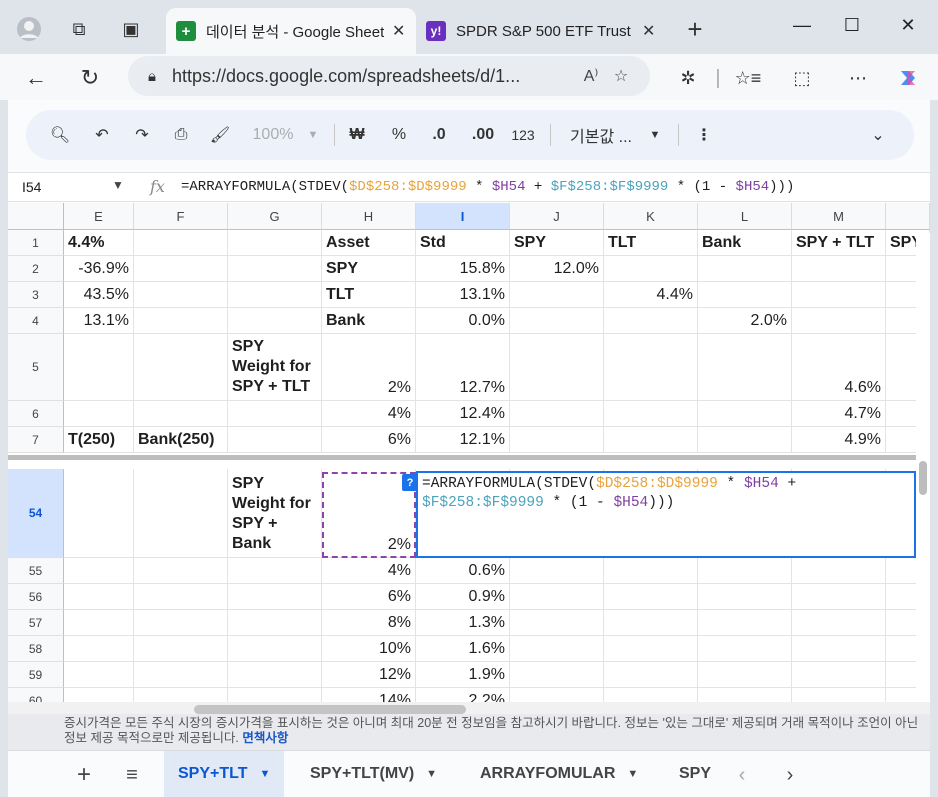 The image size is (938, 797). I want to click on column-header: H, so click(369, 216).